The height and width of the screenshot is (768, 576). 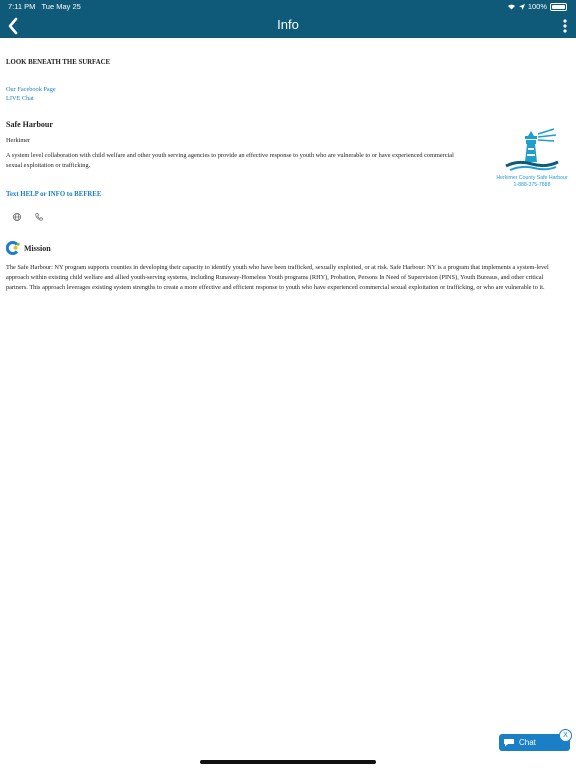 I want to click on mission-title: Mission, so click(x=37, y=248).